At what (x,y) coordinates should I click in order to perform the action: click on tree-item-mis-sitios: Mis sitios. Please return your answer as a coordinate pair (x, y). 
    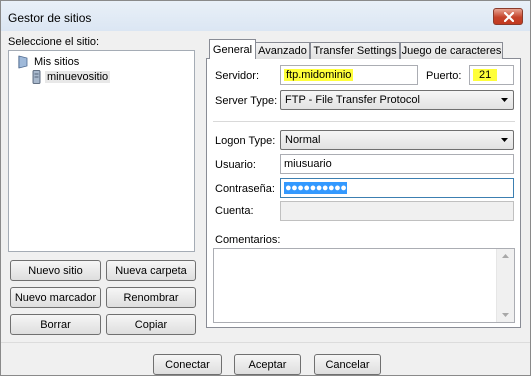
    Looking at the image, I should click on (47, 62).